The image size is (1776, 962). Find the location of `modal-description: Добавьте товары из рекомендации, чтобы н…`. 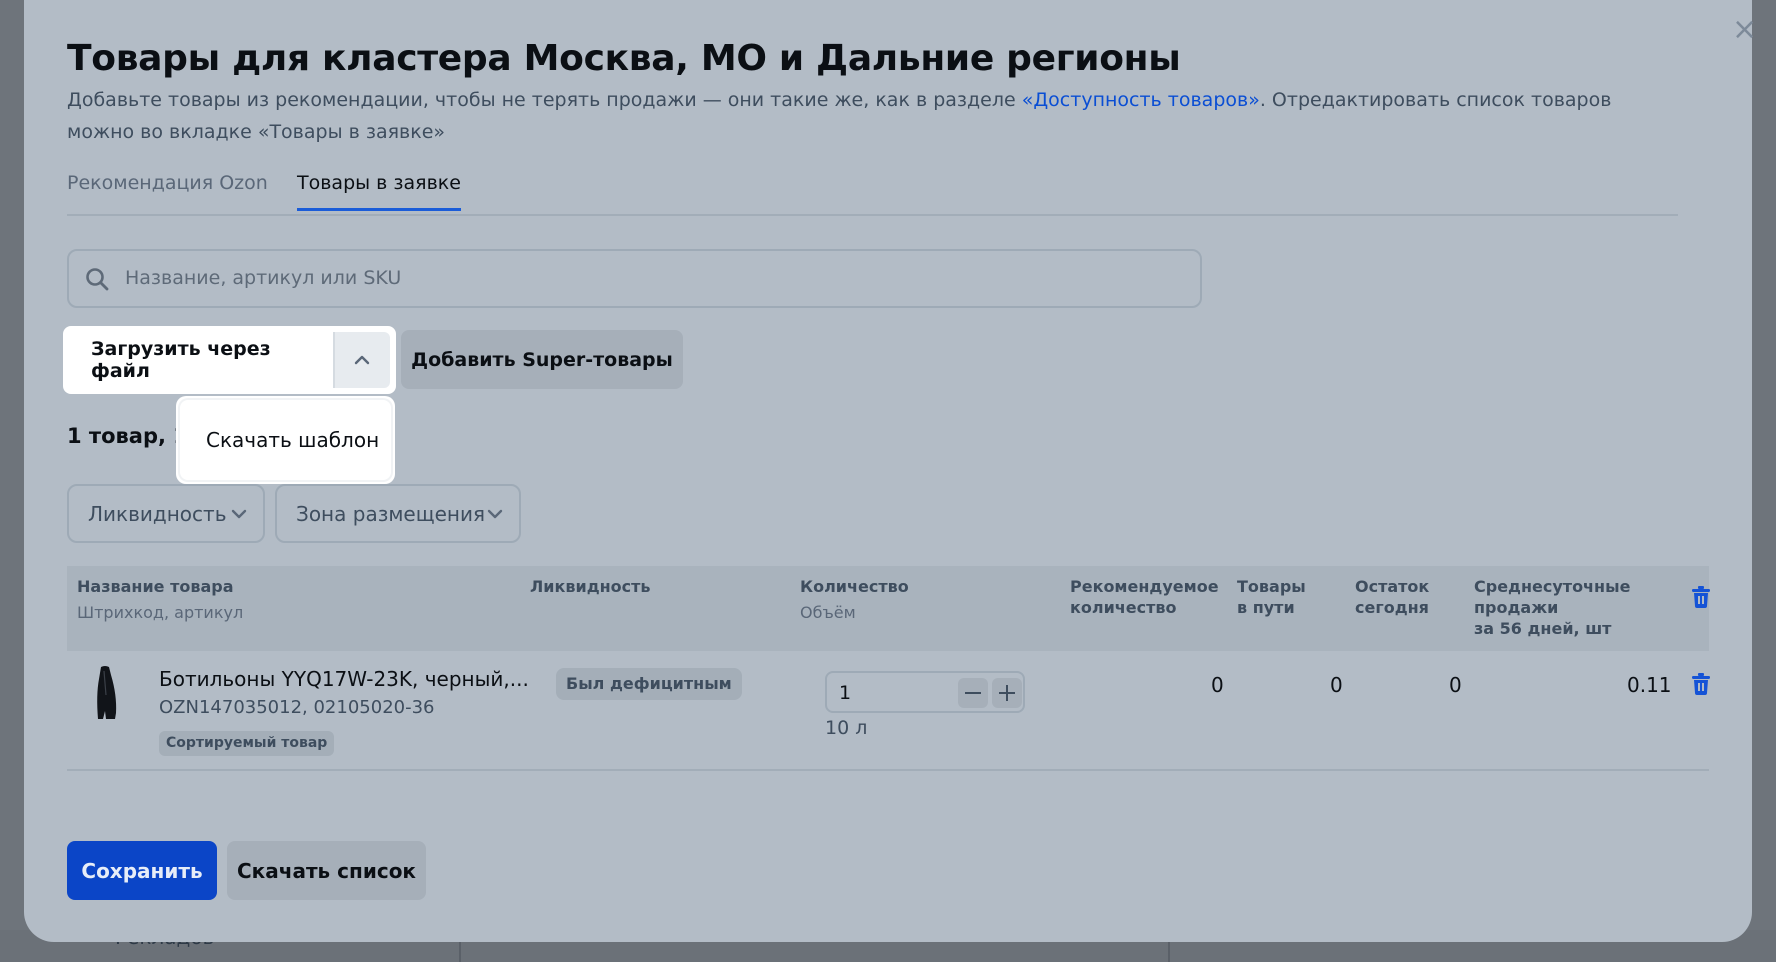

modal-description: Добавьте товары из рекомендации, чтобы н… is located at coordinates (862, 116).